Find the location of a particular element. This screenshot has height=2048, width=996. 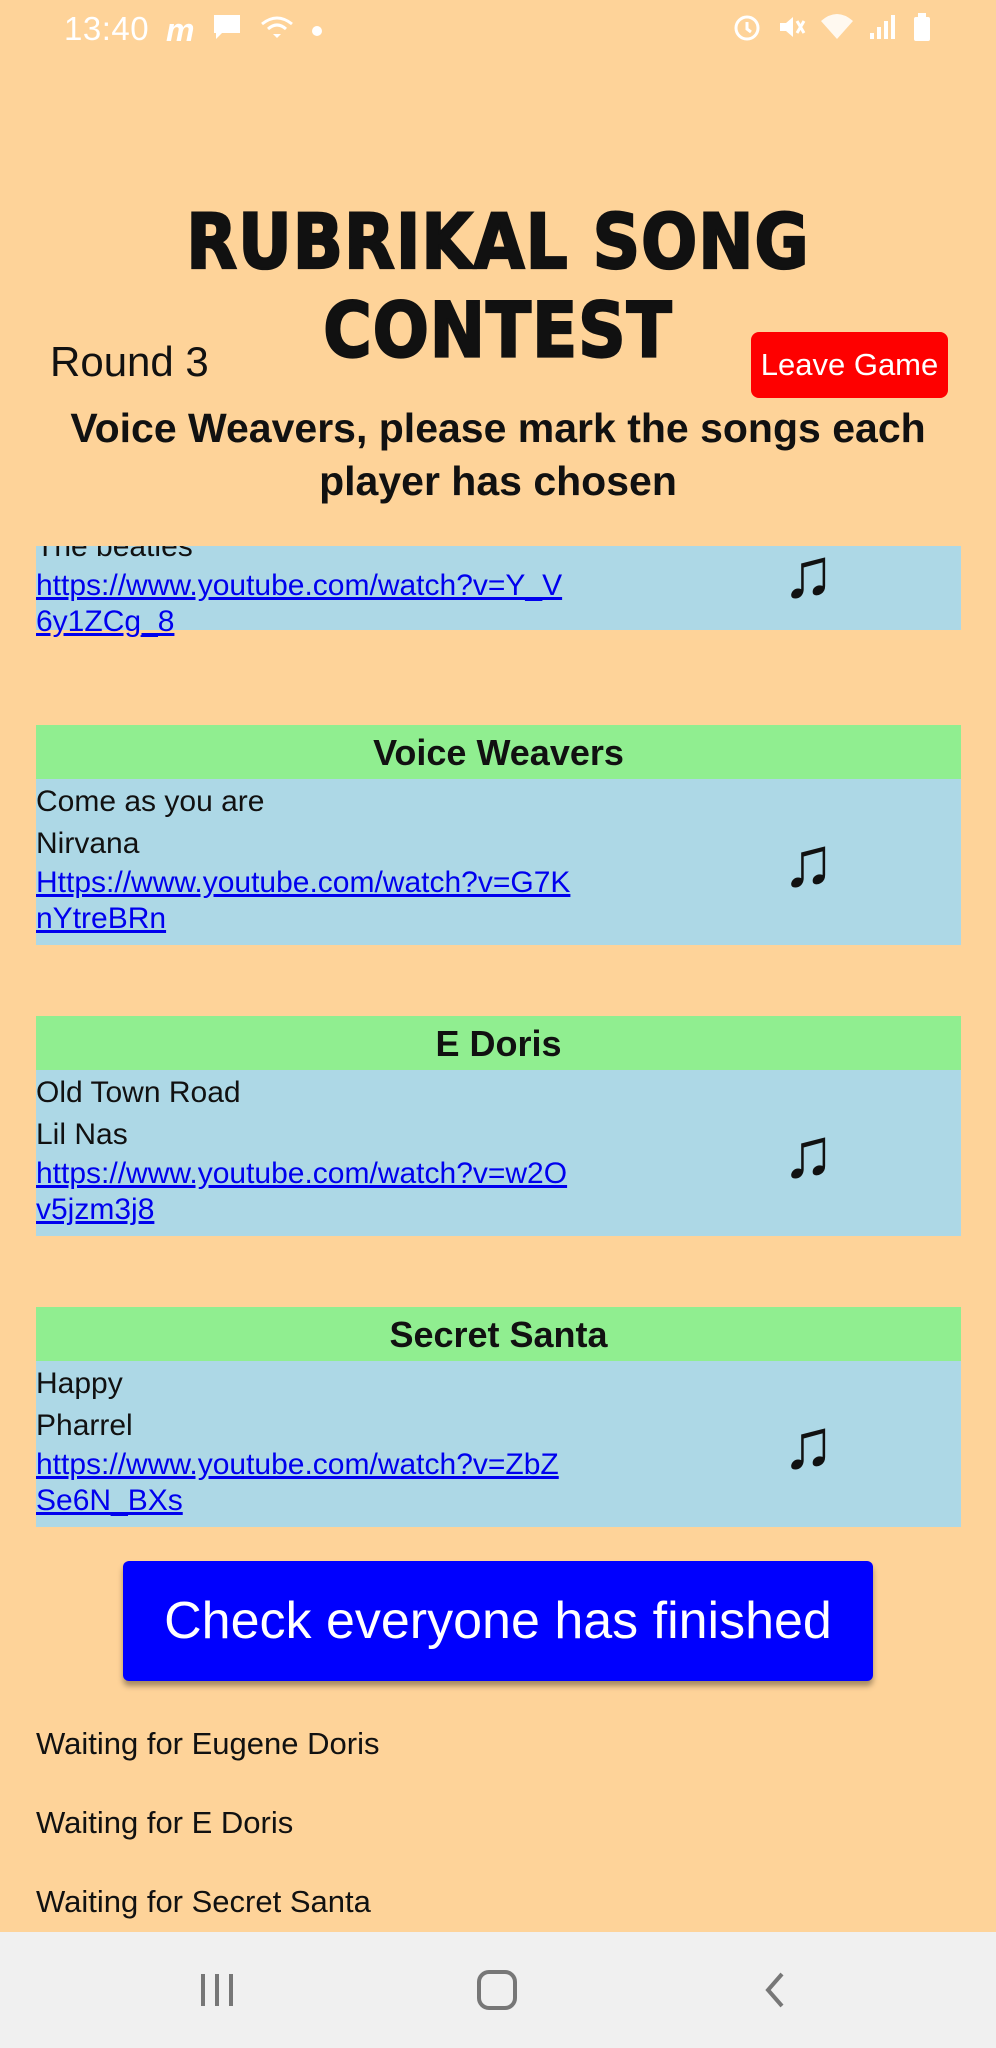

waiting-item: Waiting for Secret Santa is located at coordinates (203, 1901).